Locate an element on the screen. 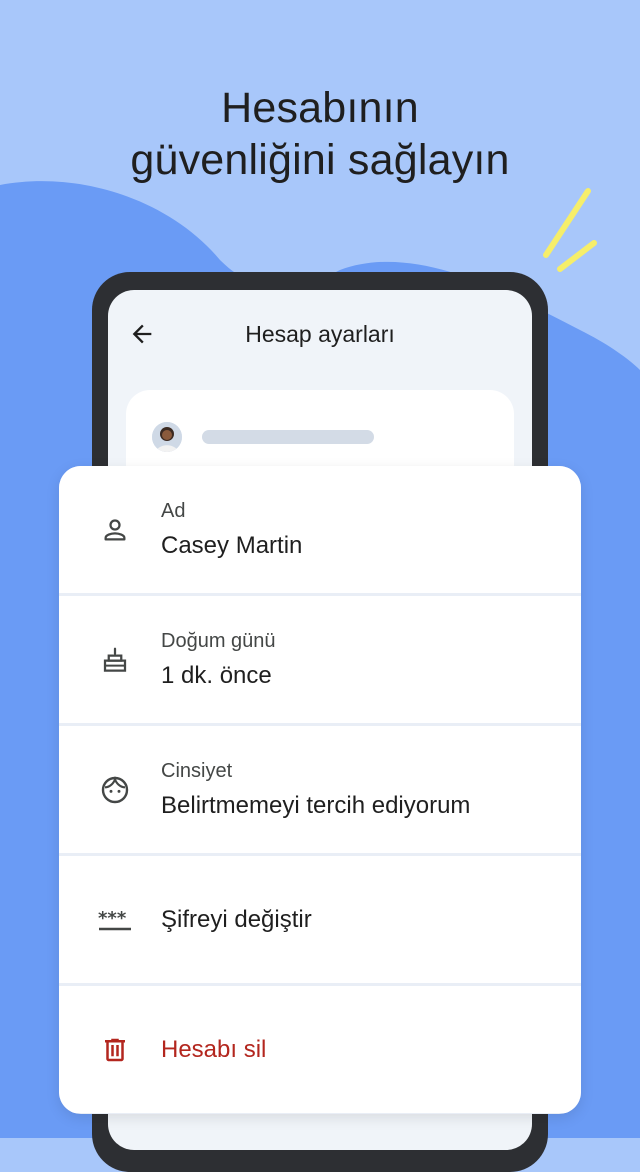 Image resolution: width=640 pixels, height=1172 pixels. setting-label: Hesabı sil is located at coordinates (214, 1049).